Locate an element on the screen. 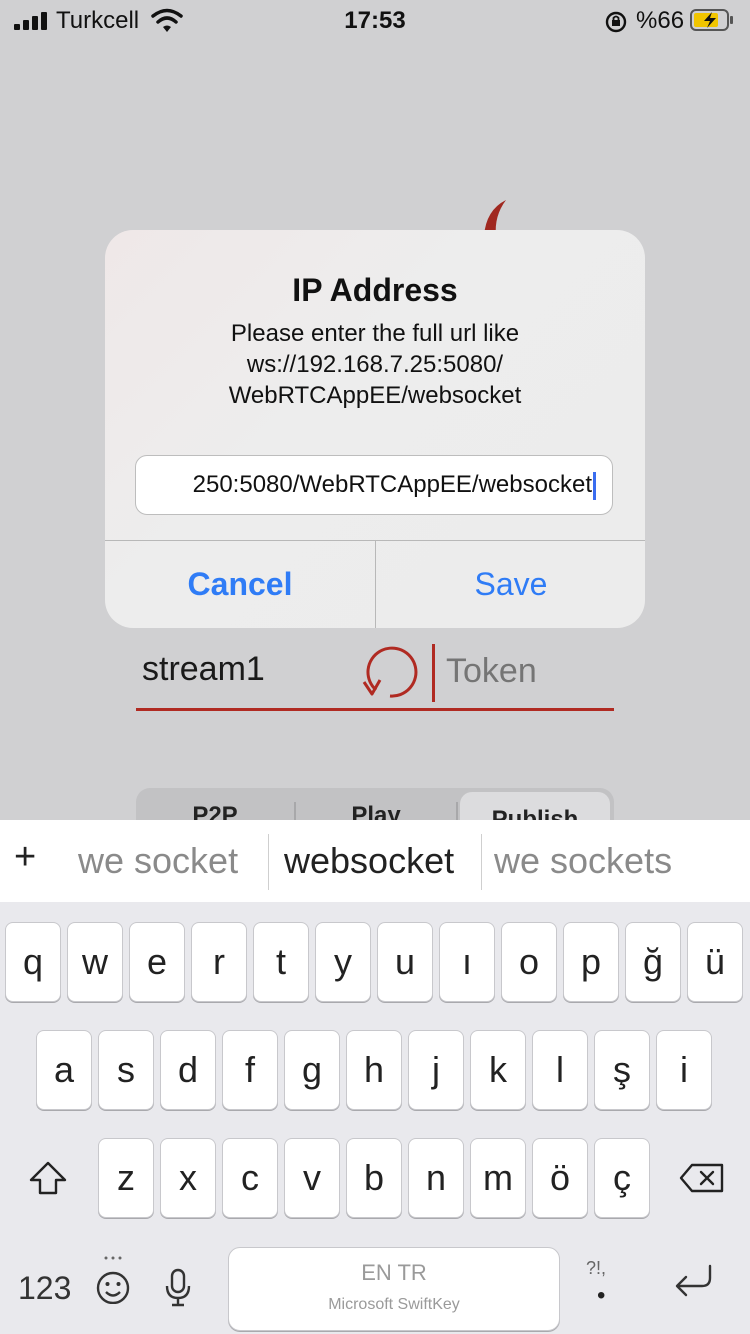 The image size is (750, 1334). backspace-icon is located at coordinates (701, 1178).